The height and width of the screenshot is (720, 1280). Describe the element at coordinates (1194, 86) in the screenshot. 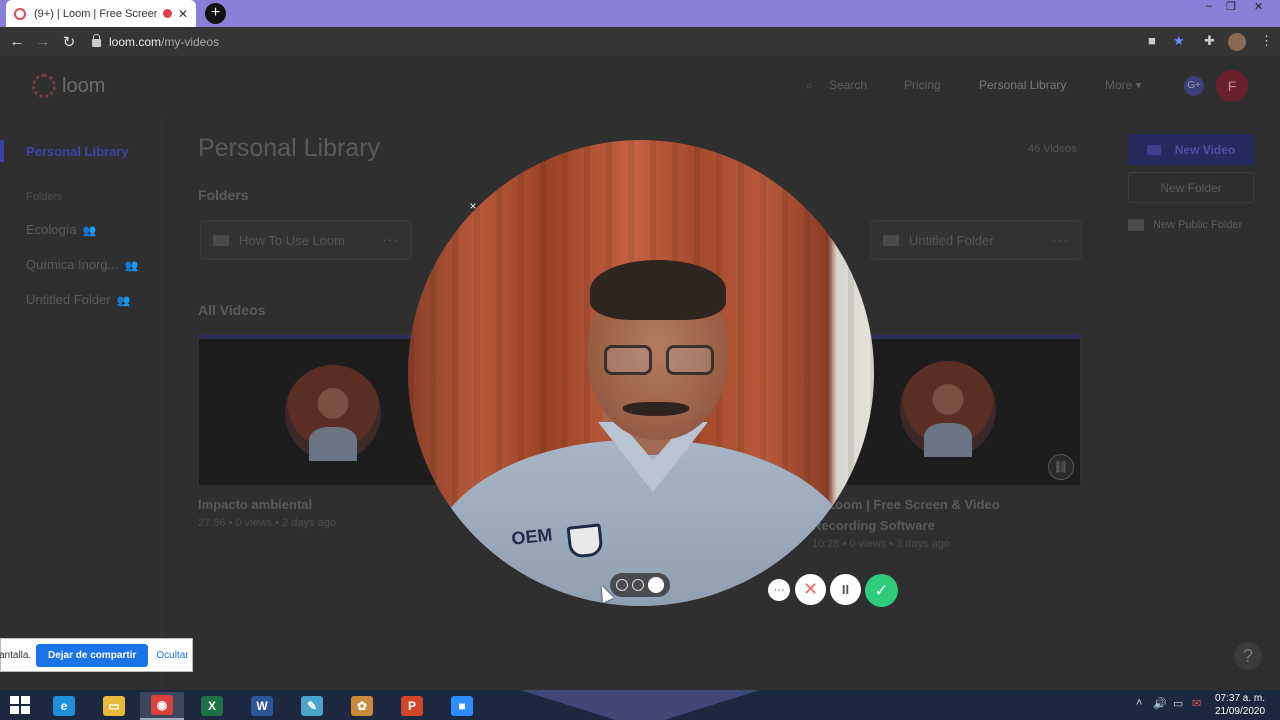

I see `add-user-icon: G+` at that location.